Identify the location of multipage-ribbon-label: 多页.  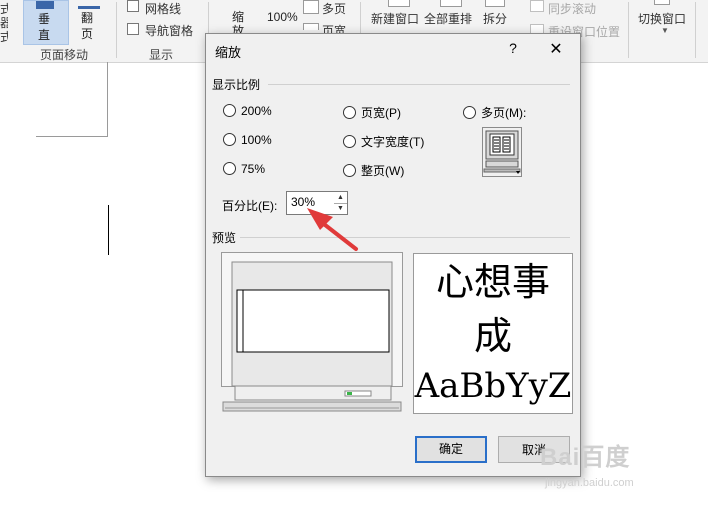
(334, 8).